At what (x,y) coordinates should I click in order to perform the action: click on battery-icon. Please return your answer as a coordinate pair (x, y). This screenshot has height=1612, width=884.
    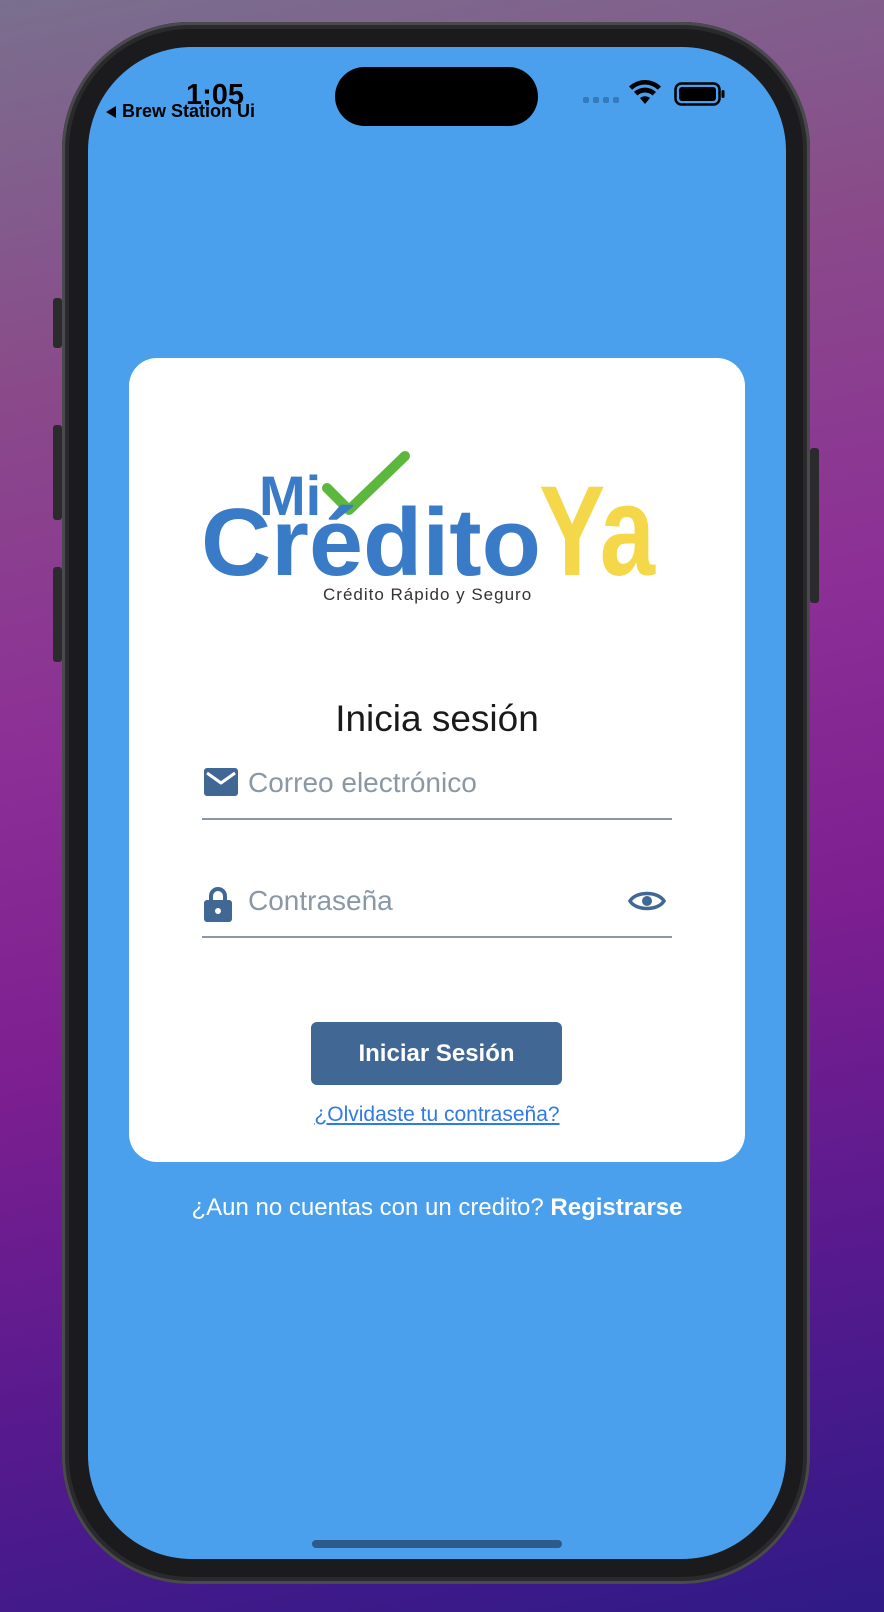
    Looking at the image, I should click on (699, 94).